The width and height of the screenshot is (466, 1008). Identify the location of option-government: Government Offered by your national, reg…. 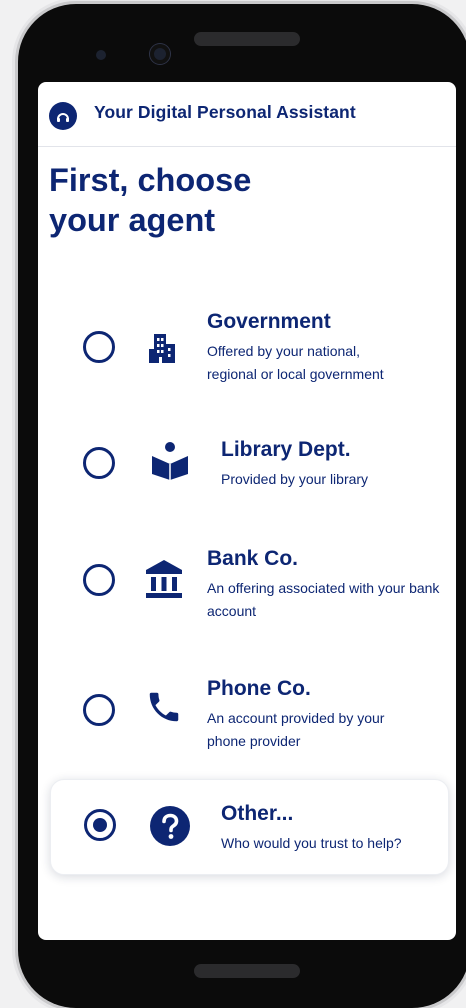
(247, 349).